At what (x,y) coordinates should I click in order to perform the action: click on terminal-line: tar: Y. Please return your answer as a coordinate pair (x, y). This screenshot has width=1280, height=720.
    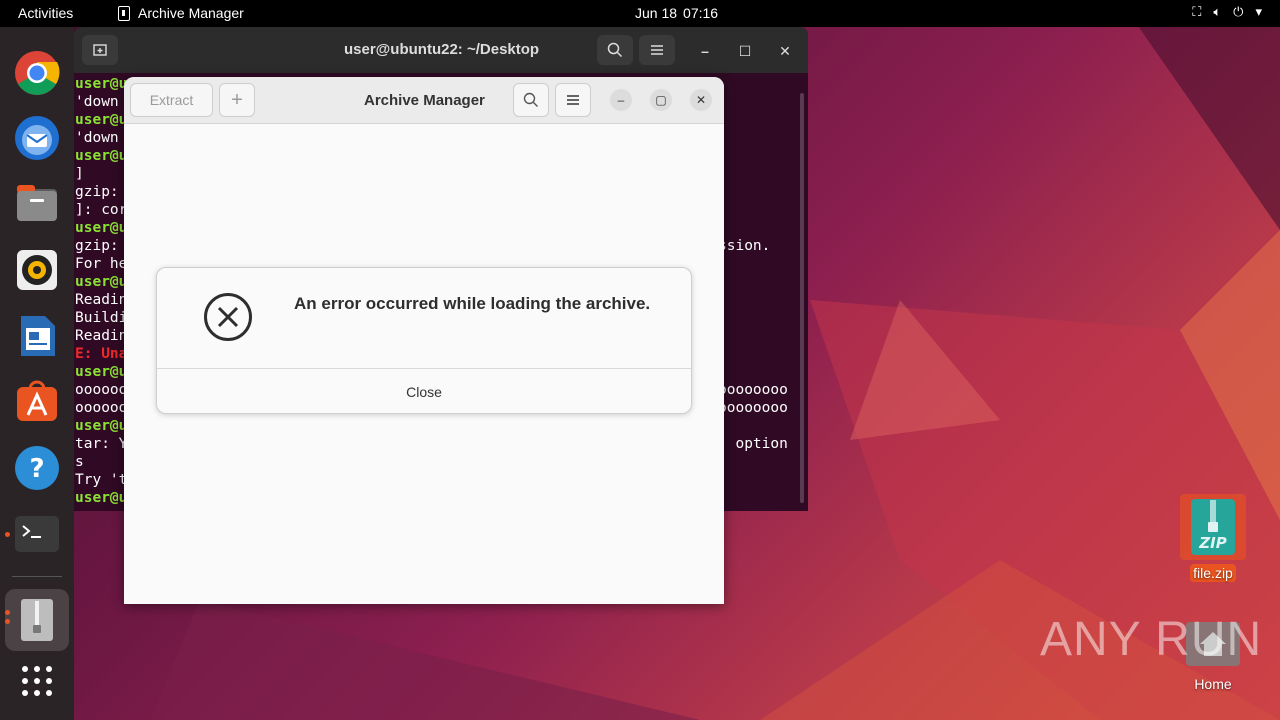
    Looking at the image, I should click on (101, 444).